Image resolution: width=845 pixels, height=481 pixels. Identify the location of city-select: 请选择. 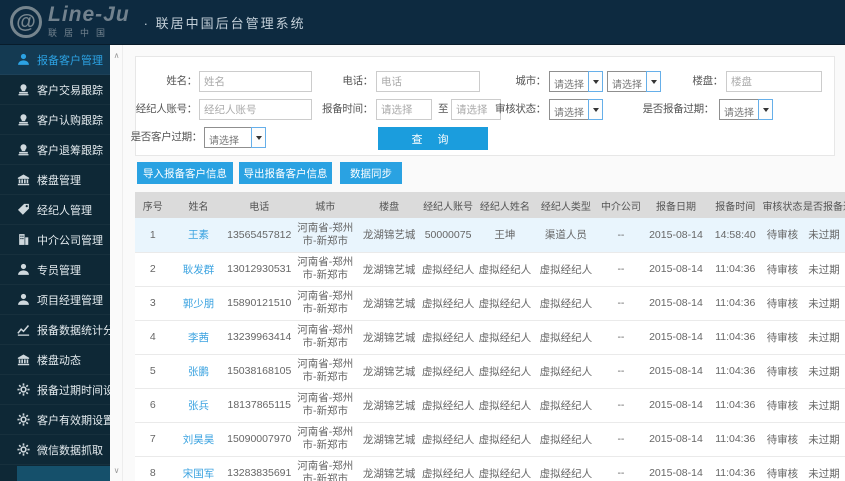
(634, 81).